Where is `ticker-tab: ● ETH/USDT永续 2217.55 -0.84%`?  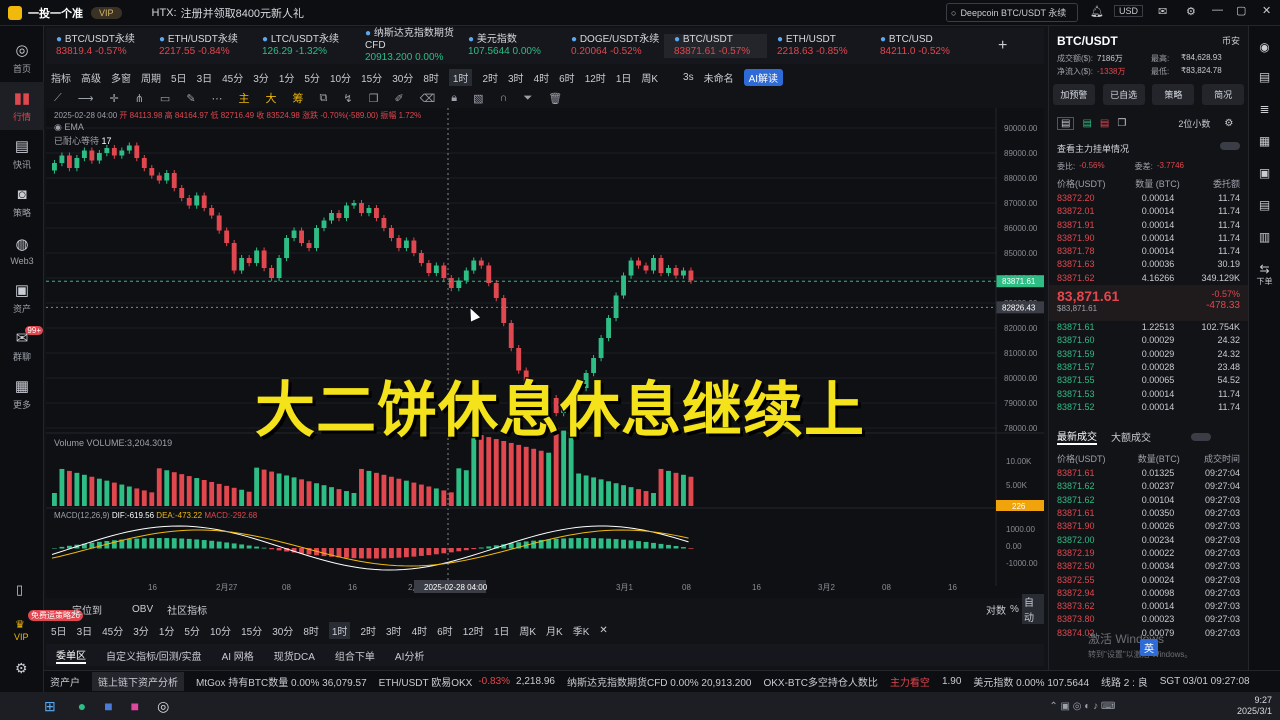
ticker-tab: ● ETH/USDT永续 2217.55 -0.84% is located at coordinates (200, 46).